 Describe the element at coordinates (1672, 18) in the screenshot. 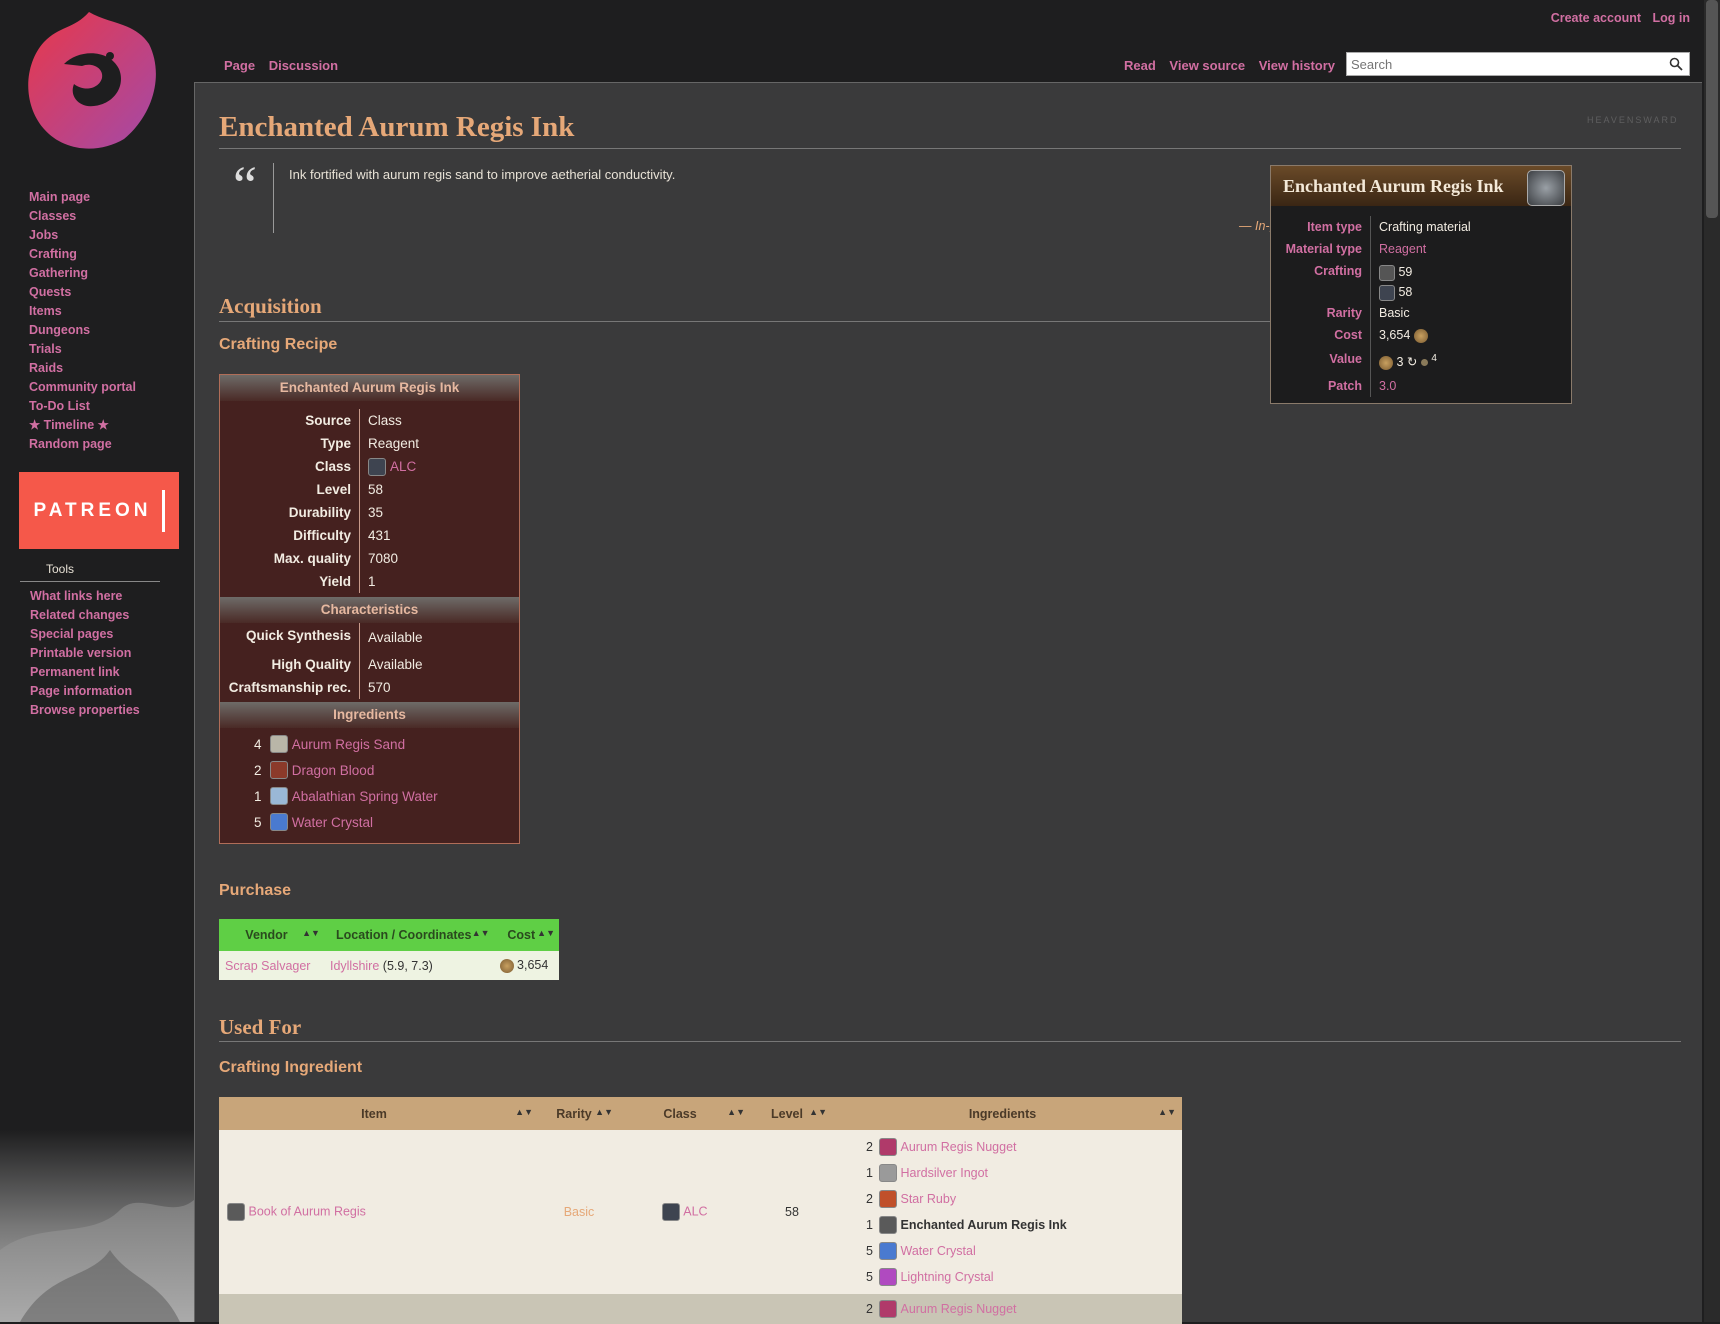

I see `log-in-link: Log in` at that location.